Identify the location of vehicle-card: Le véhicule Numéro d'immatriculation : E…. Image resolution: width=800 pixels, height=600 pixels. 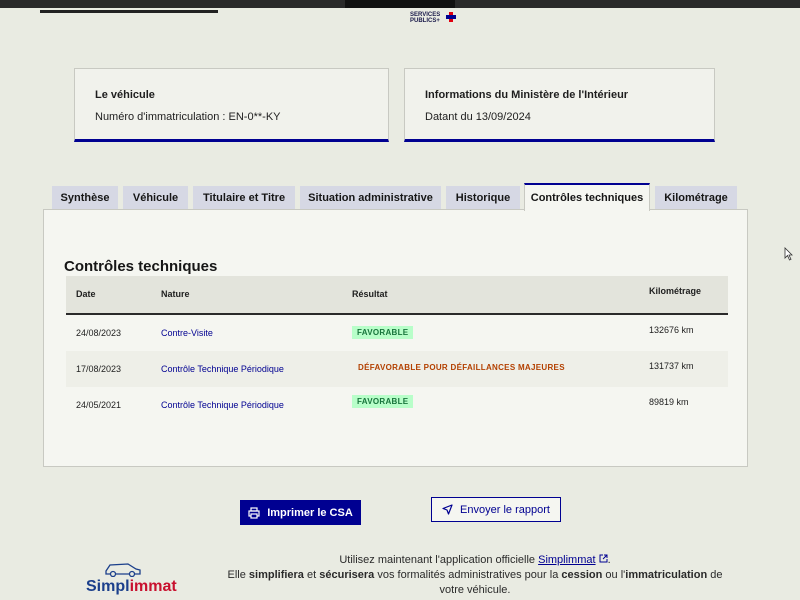
(231, 105).